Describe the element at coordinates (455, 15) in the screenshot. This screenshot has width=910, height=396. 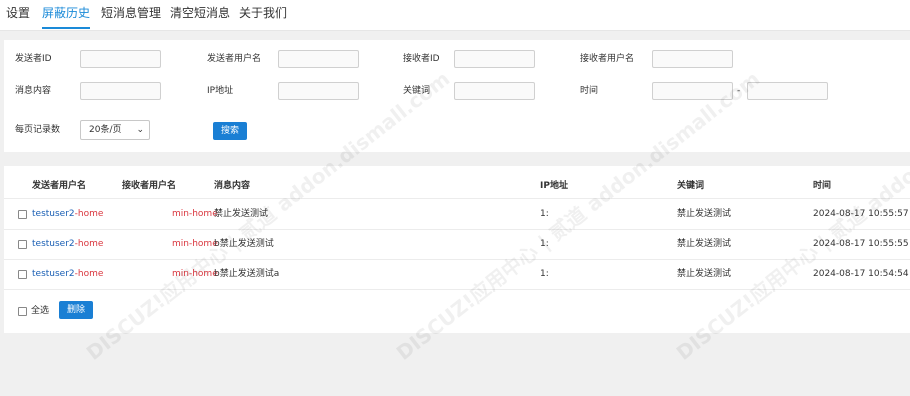
I see `top-nav: 设置 屏蔽历史 短消息管理 清空短消息 关于我们` at that location.